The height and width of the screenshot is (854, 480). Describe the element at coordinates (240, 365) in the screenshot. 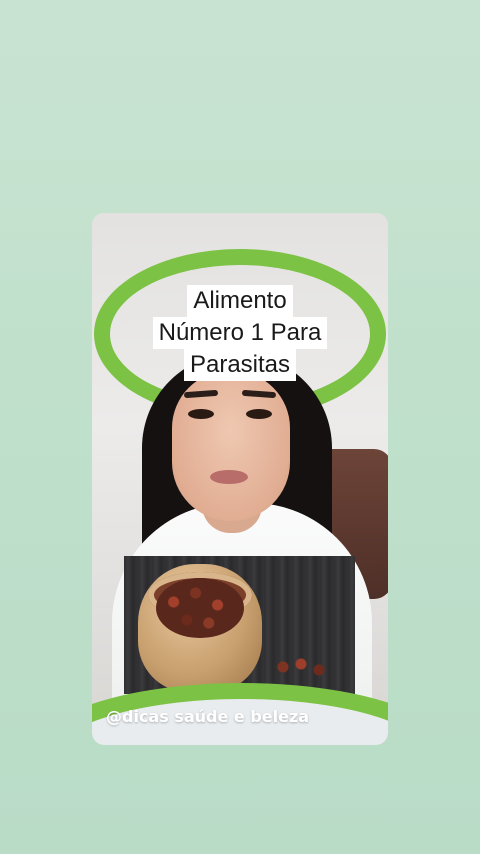

I see `caption-line-3: Parasitas` at that location.